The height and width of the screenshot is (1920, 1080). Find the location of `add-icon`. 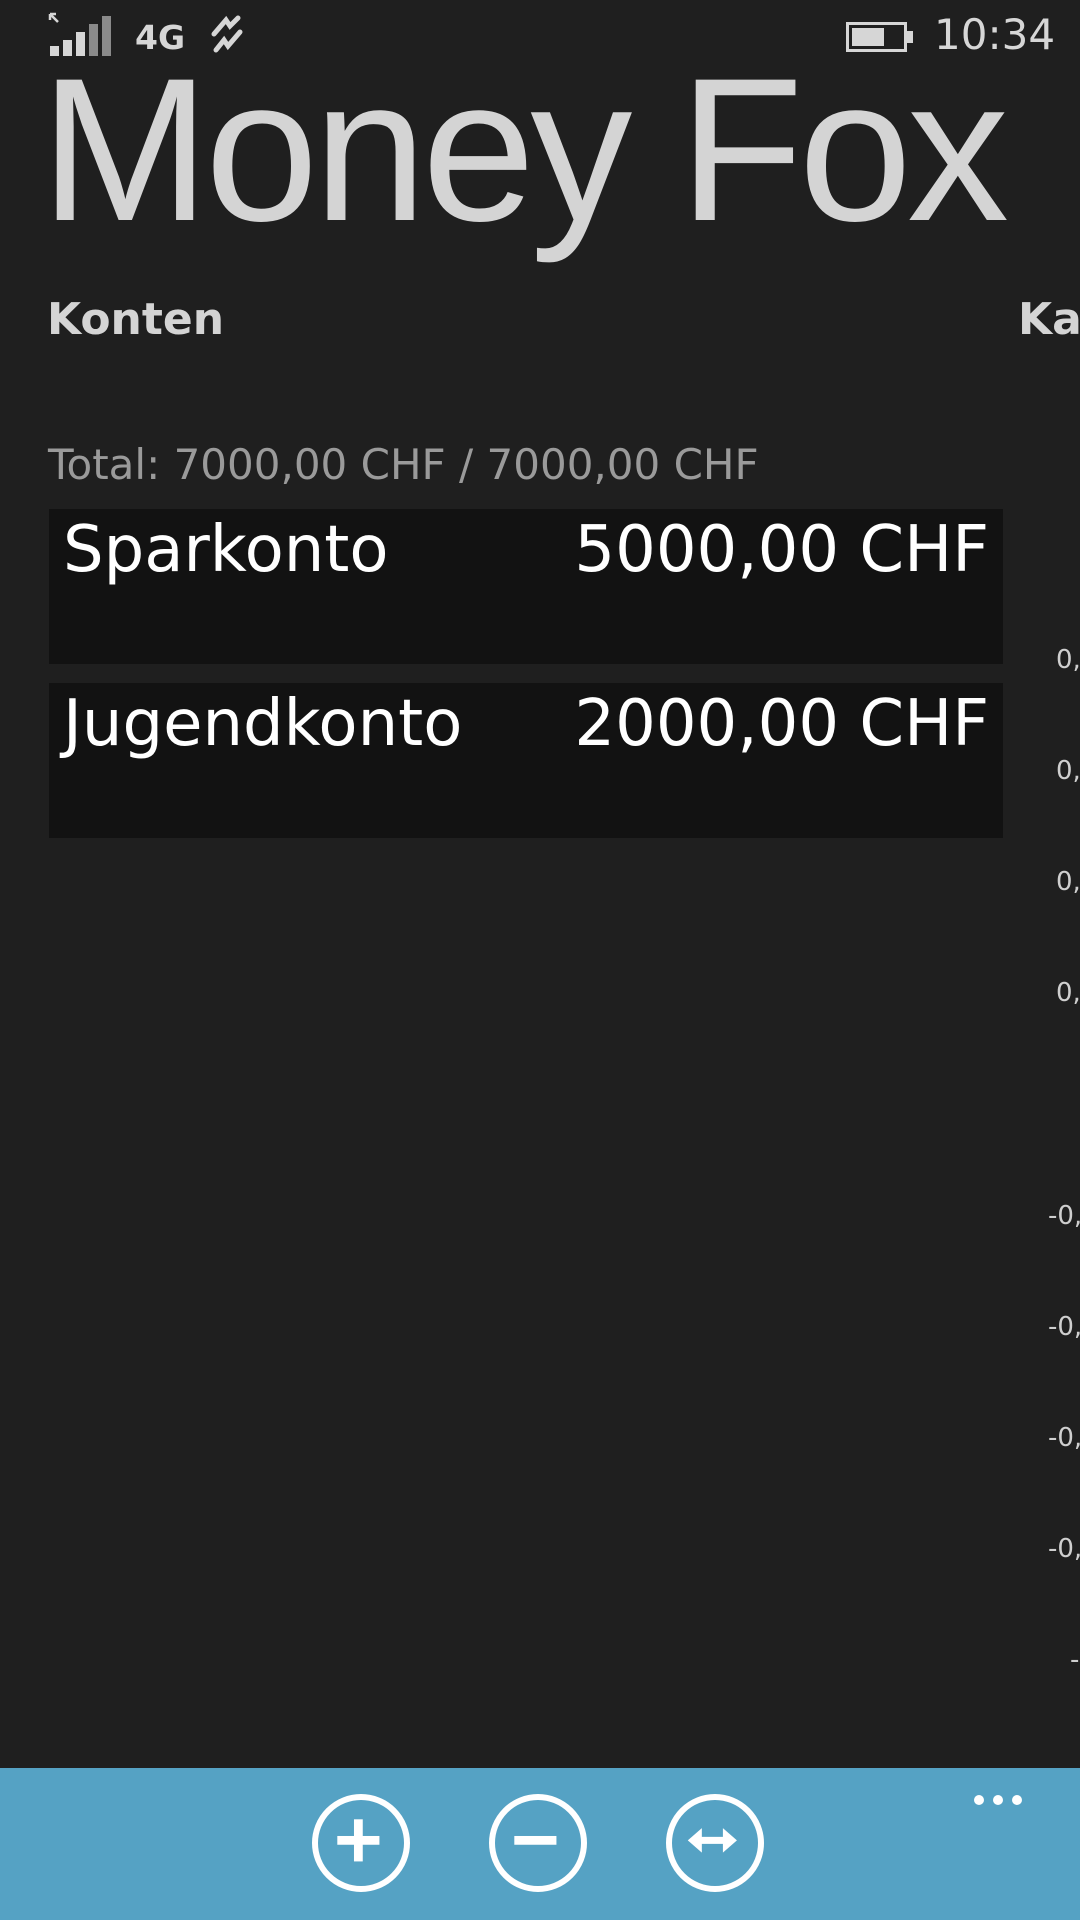

add-icon is located at coordinates (358, 1840).